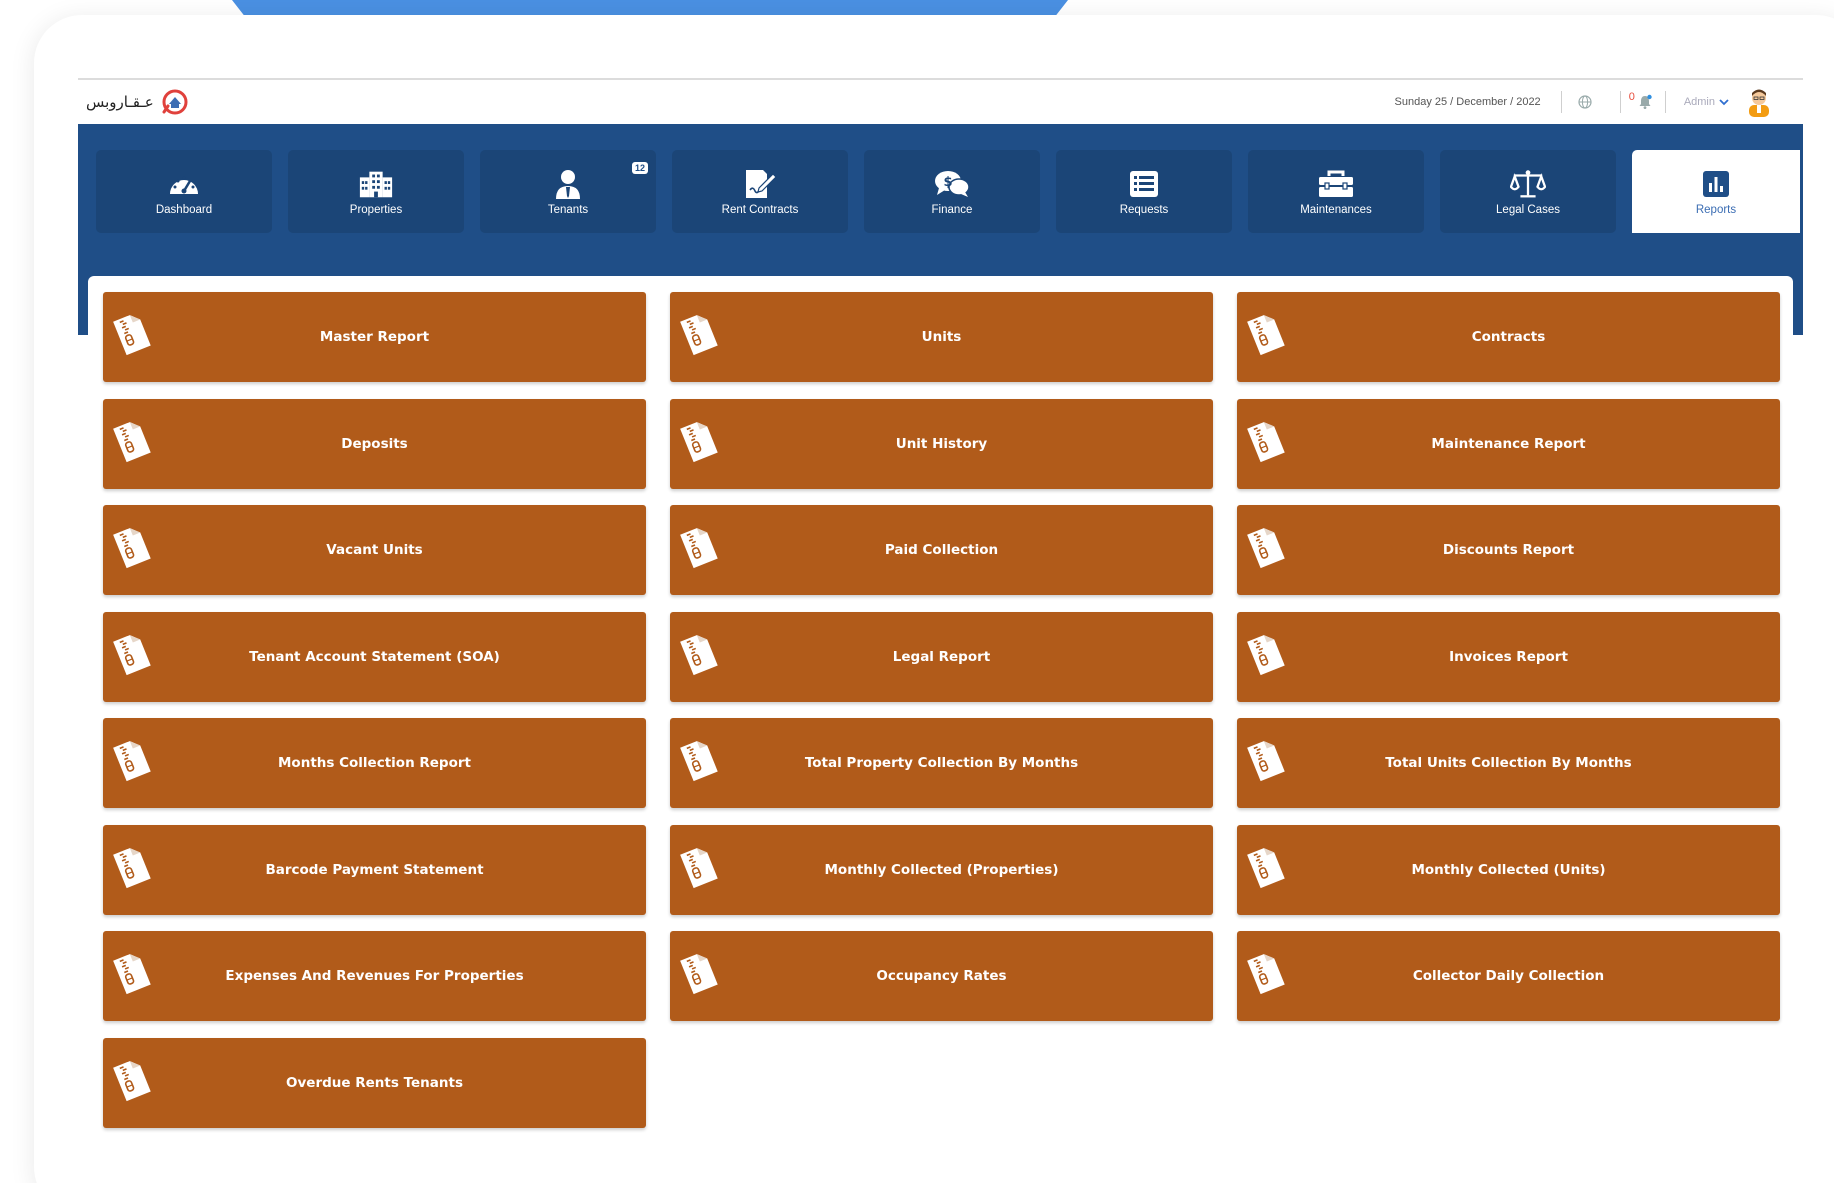 This screenshot has width=1834, height=1183. I want to click on report-label: Monthly Collected (Properties), so click(941, 869).